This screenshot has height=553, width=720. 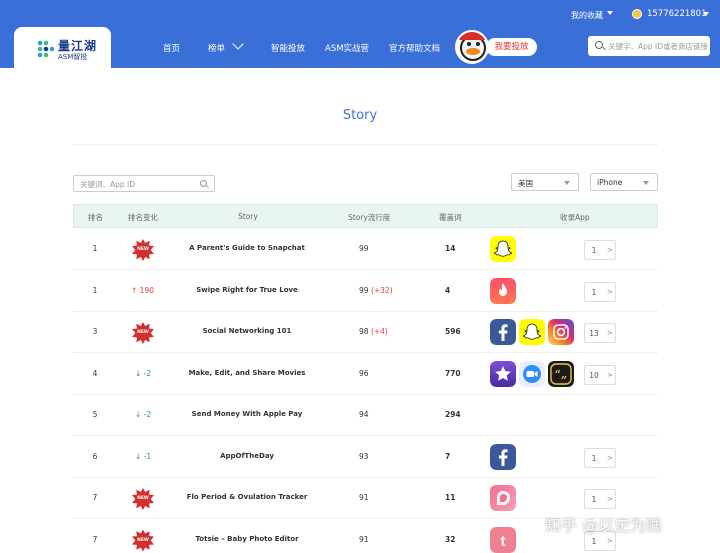 I want to click on coin-icon, so click(x=637, y=14).